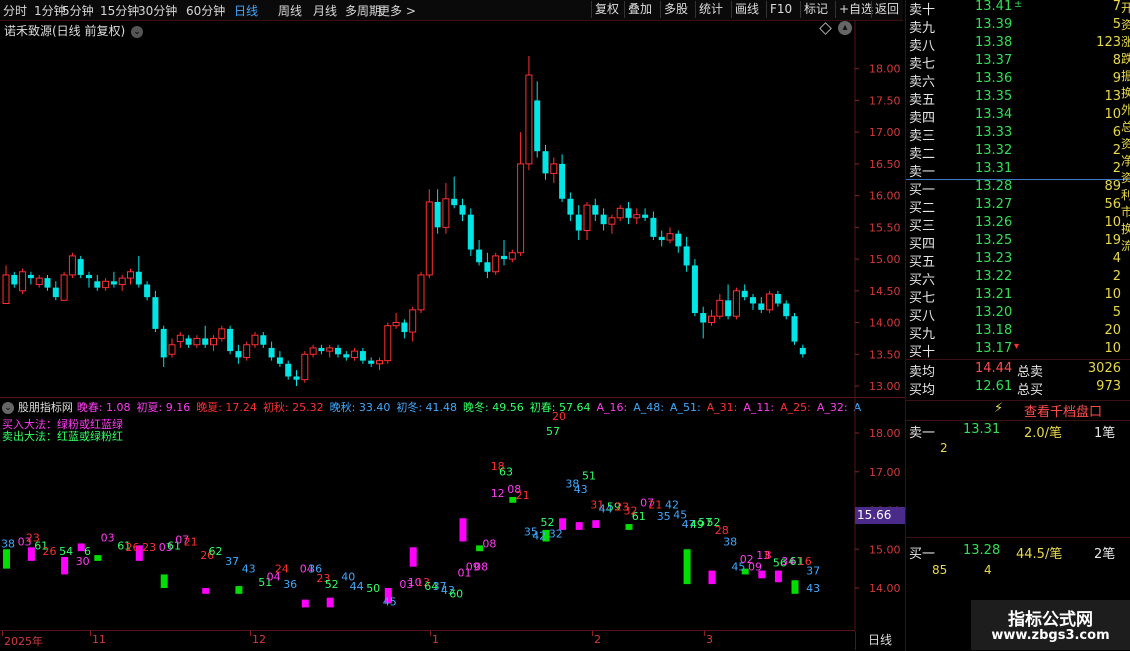 The width and height of the screenshot is (1130, 651). I want to click on period-tab: 日线, so click(246, 10).